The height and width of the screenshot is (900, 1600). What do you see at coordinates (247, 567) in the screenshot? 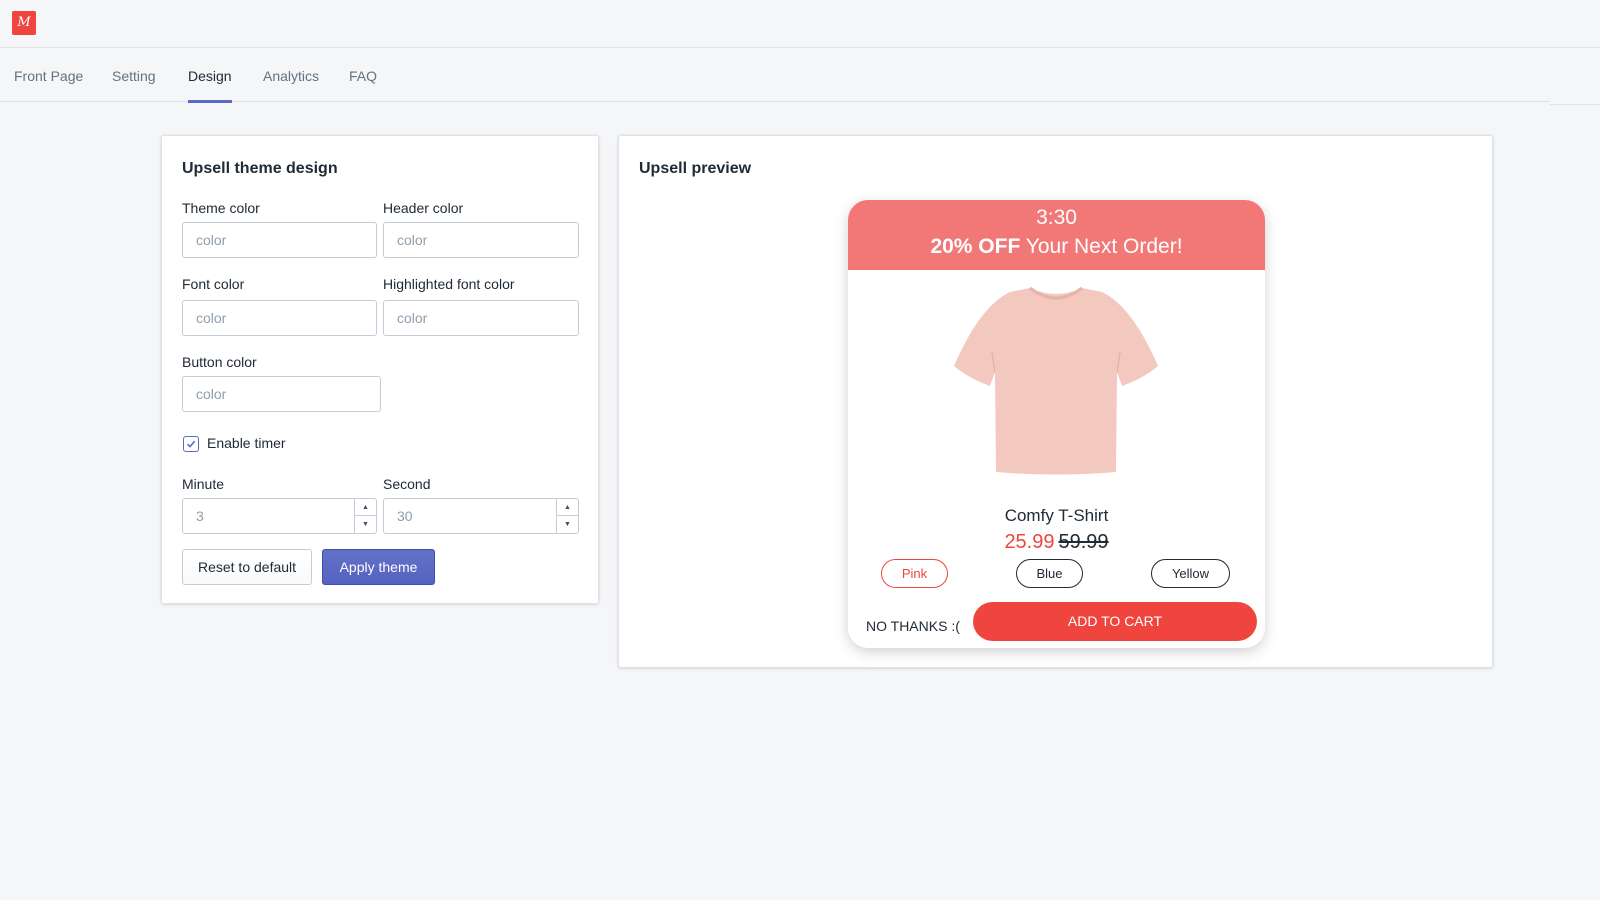
I see `reset-to-default-button: Reset to default` at bounding box center [247, 567].